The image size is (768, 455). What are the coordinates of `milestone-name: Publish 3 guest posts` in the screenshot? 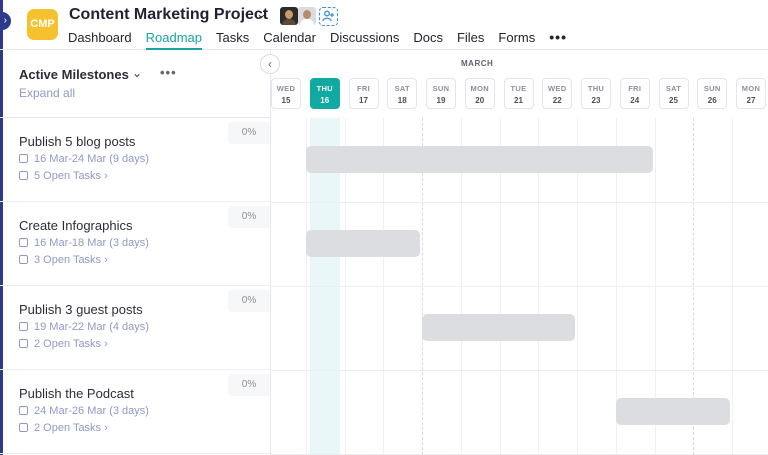 It's located at (81, 309).